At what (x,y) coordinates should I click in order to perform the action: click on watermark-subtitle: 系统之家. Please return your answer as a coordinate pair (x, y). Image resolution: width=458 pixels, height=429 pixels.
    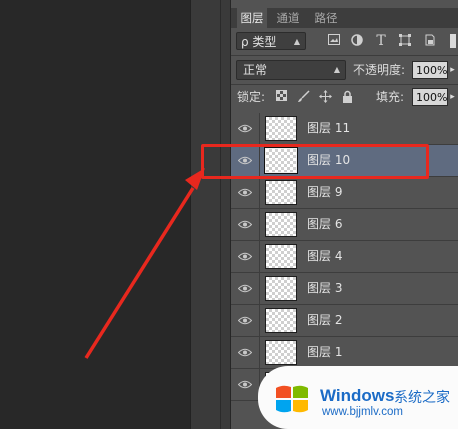
    Looking at the image, I should click on (422, 398).